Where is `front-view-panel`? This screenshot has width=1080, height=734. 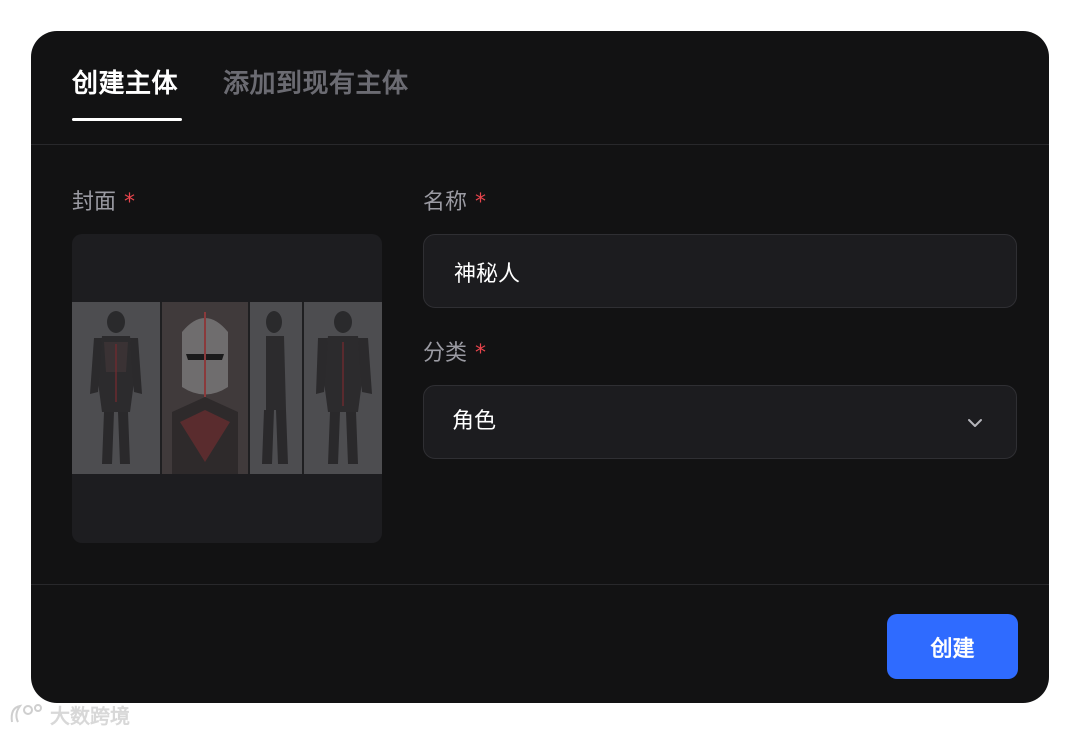 front-view-panel is located at coordinates (117, 388).